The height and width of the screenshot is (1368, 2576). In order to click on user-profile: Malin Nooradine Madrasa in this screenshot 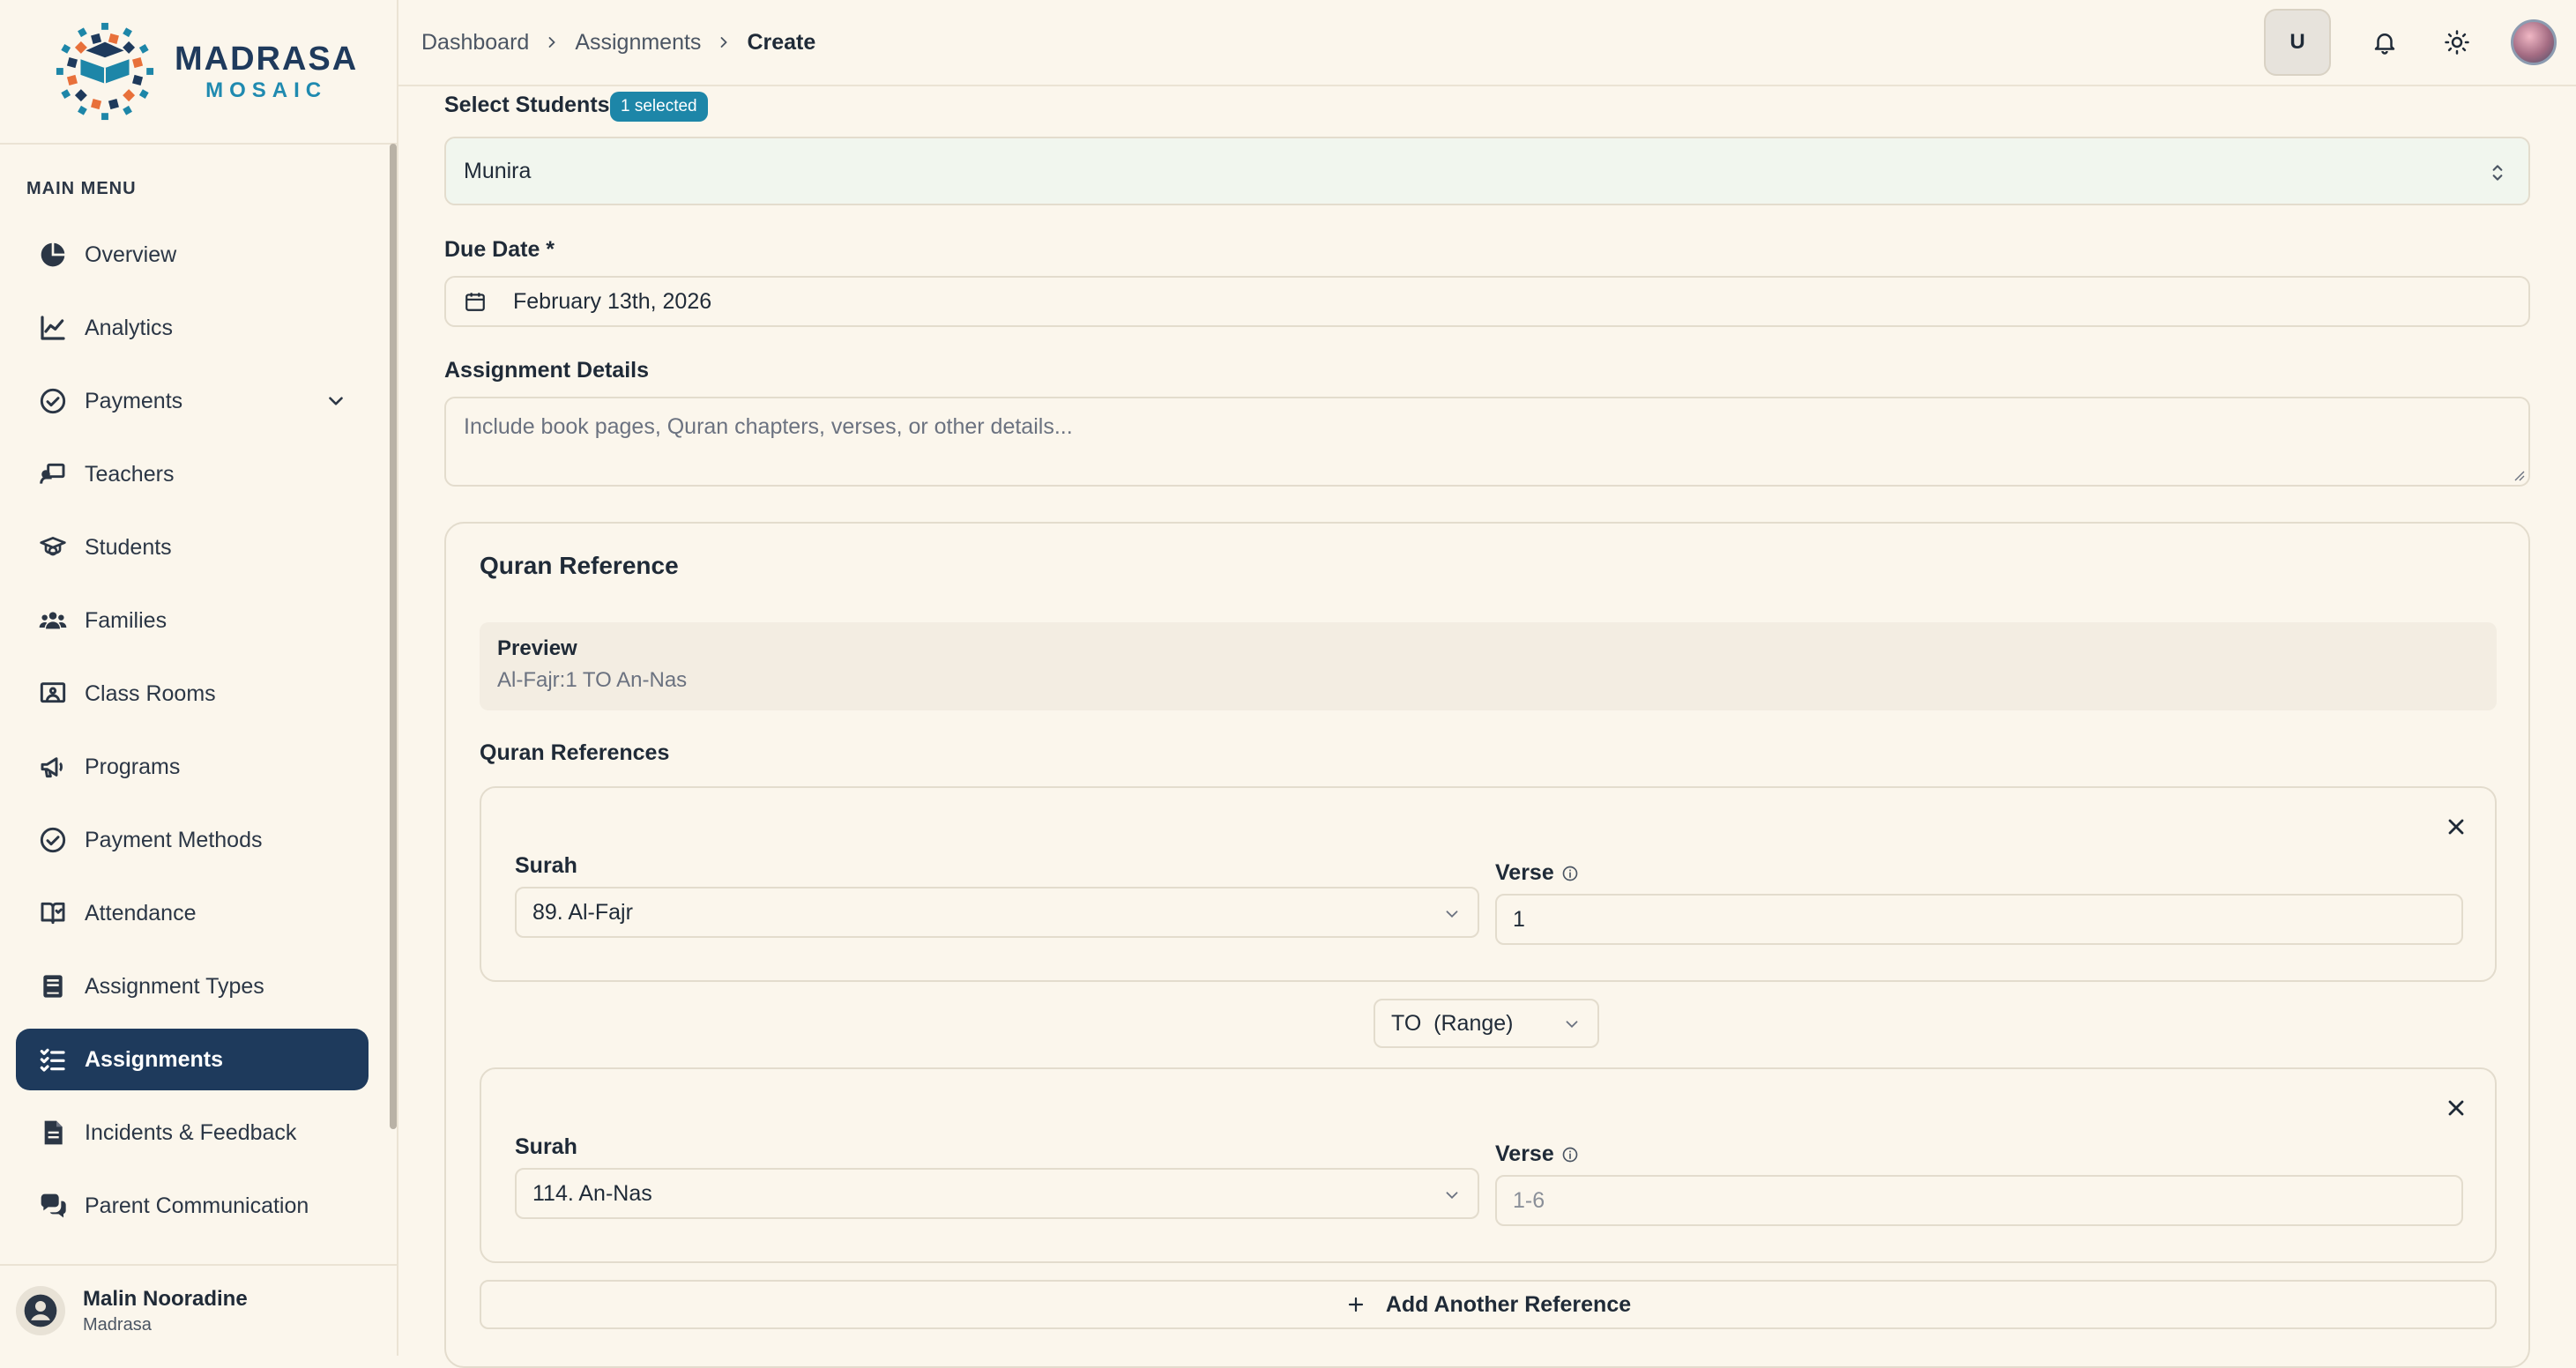, I will do `click(199, 1310)`.